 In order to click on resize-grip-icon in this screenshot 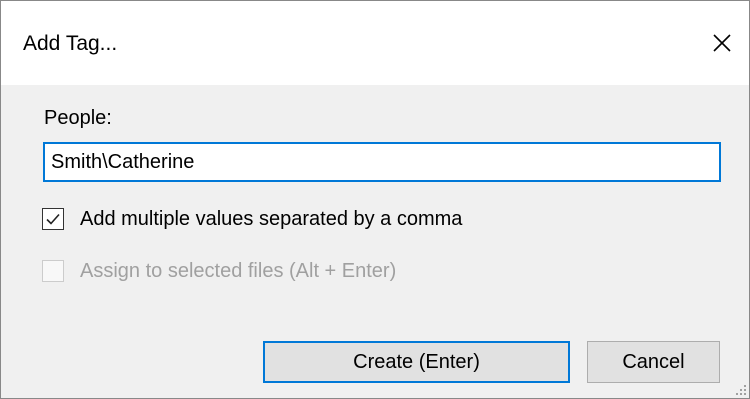, I will do `click(741, 390)`.